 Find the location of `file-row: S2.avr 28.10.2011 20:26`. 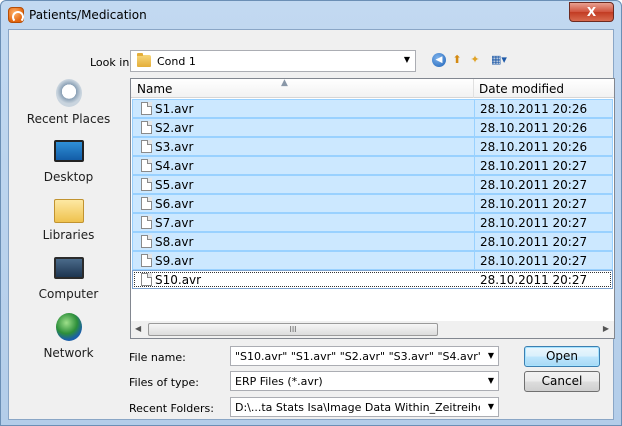

file-row: S2.avr 28.10.2011 20:26 is located at coordinates (372, 127).